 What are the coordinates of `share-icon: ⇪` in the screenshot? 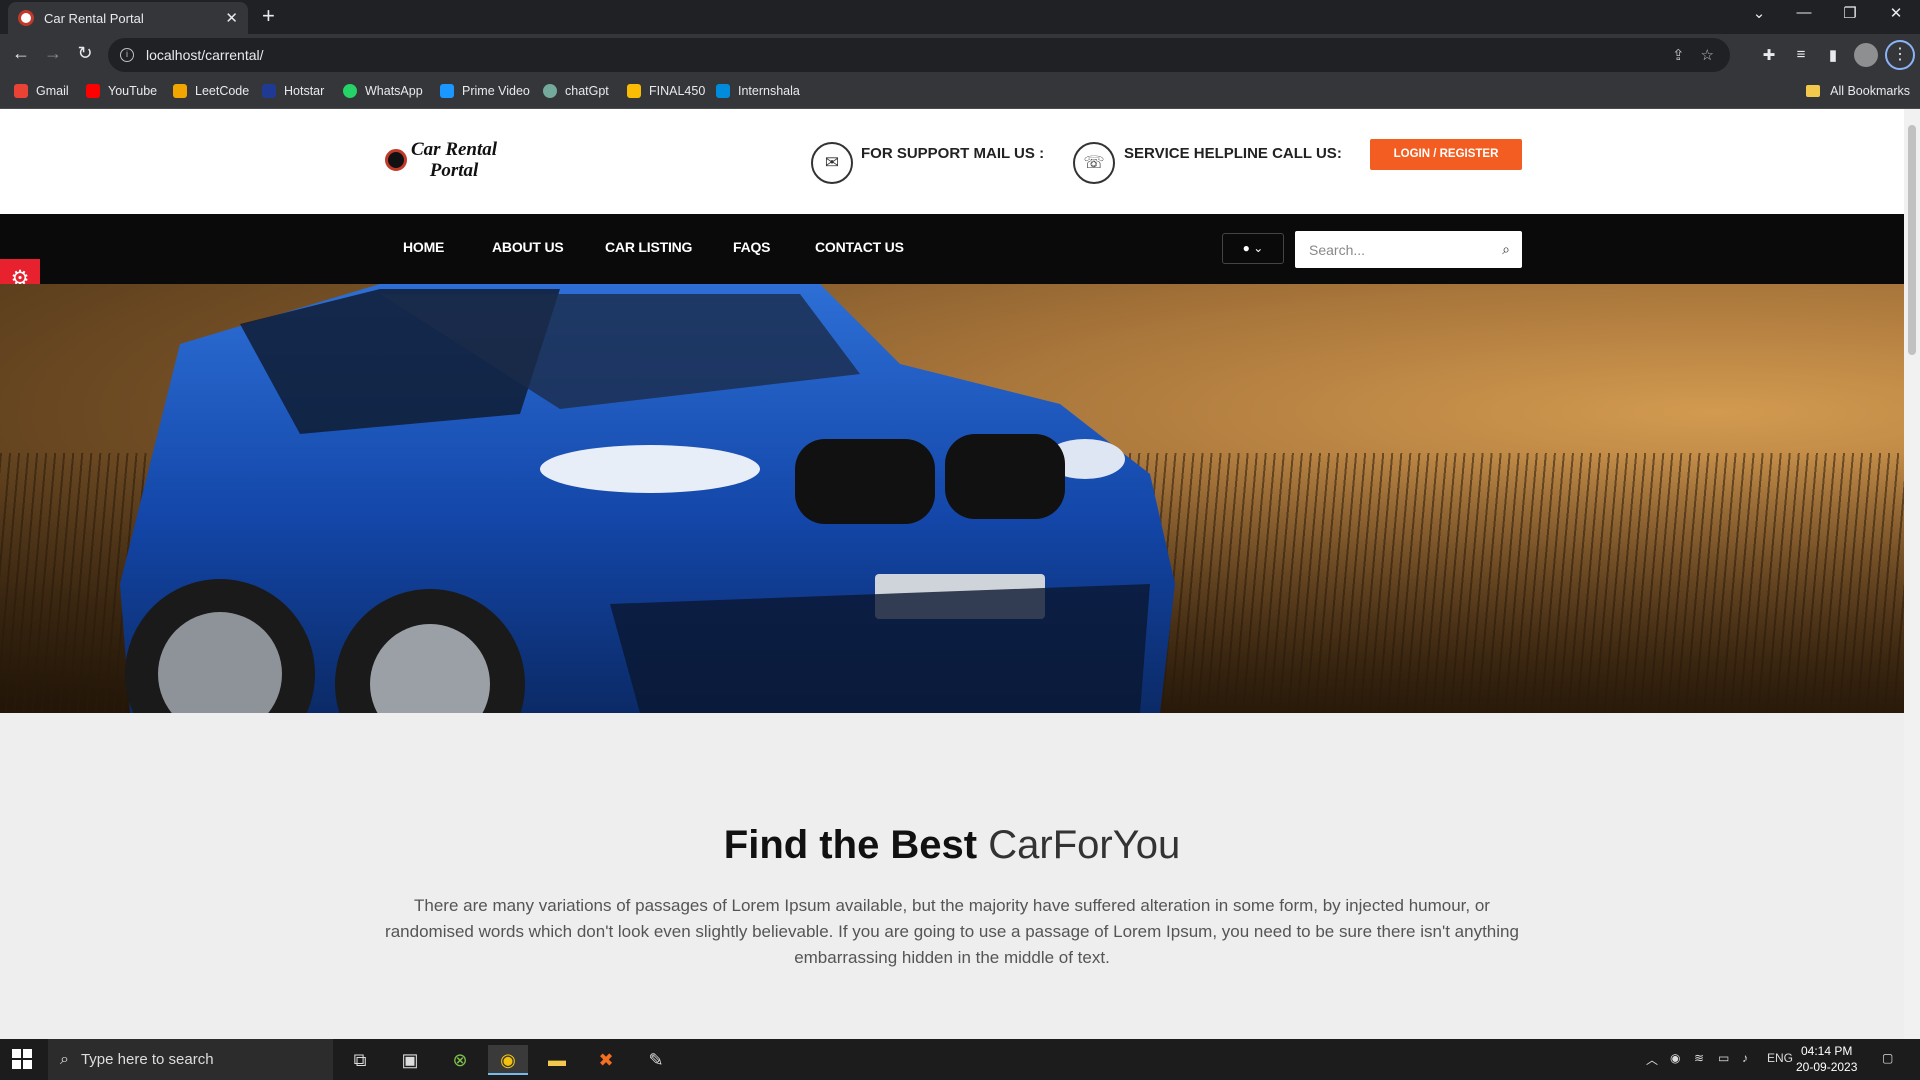 It's located at (1678, 55).